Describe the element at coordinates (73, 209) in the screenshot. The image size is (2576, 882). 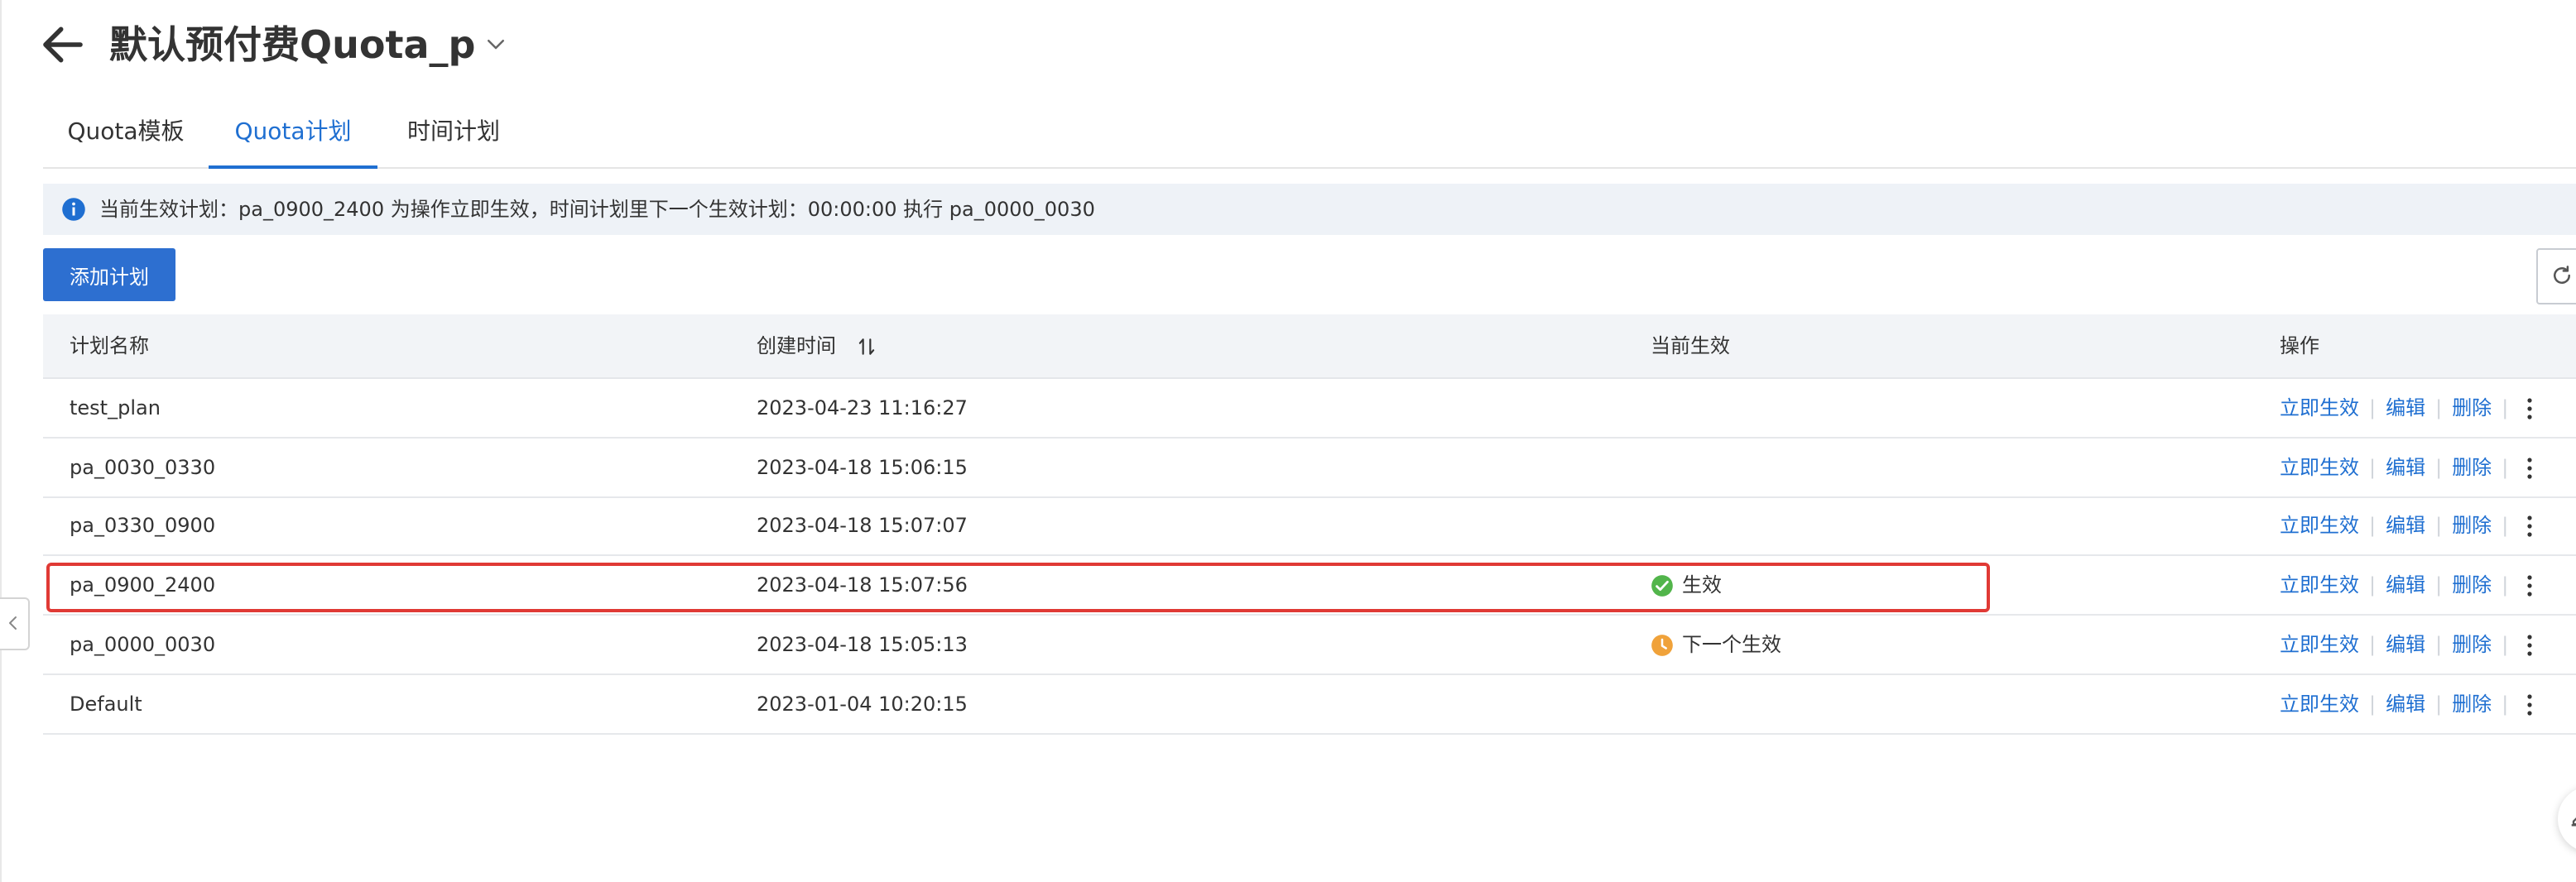
I see `info-icon` at that location.